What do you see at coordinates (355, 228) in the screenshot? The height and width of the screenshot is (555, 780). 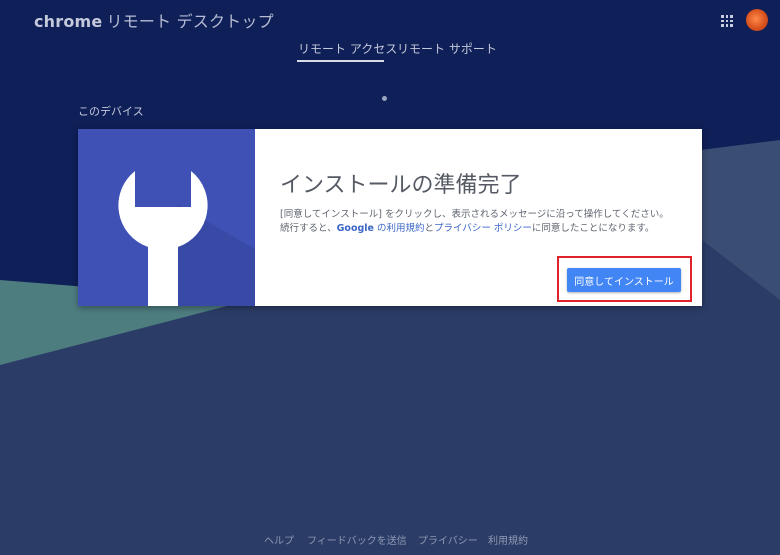 I see `google-link-text: Google` at bounding box center [355, 228].